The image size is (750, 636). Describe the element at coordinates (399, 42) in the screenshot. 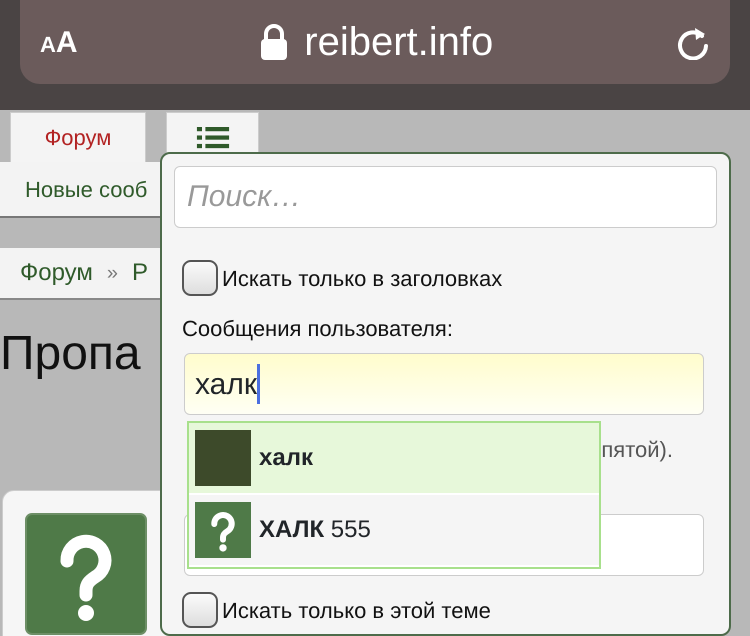

I see `address-text: reibert.info` at that location.